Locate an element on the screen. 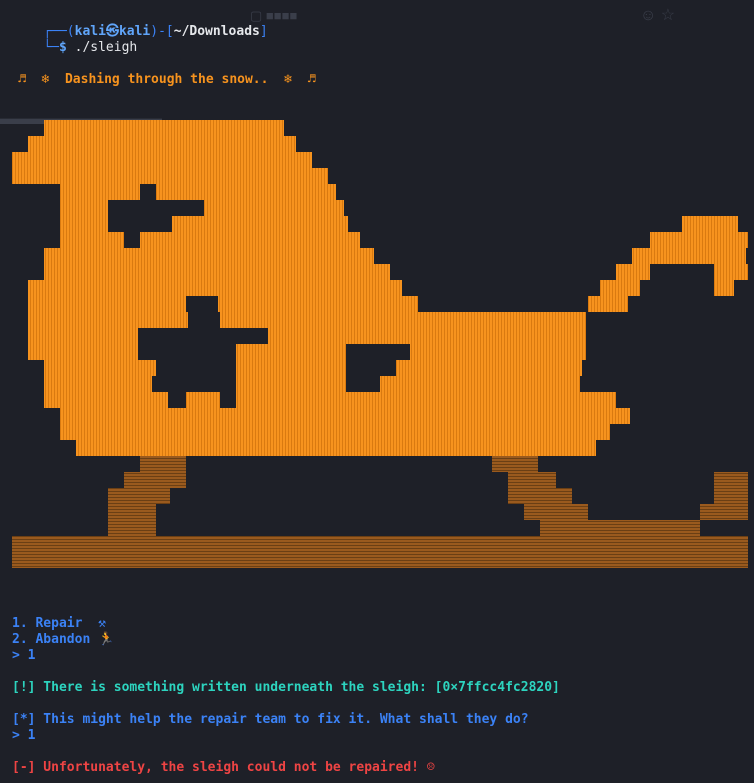 This screenshot has width=754, height=783. help-prefix: [*] is located at coordinates (24, 719).